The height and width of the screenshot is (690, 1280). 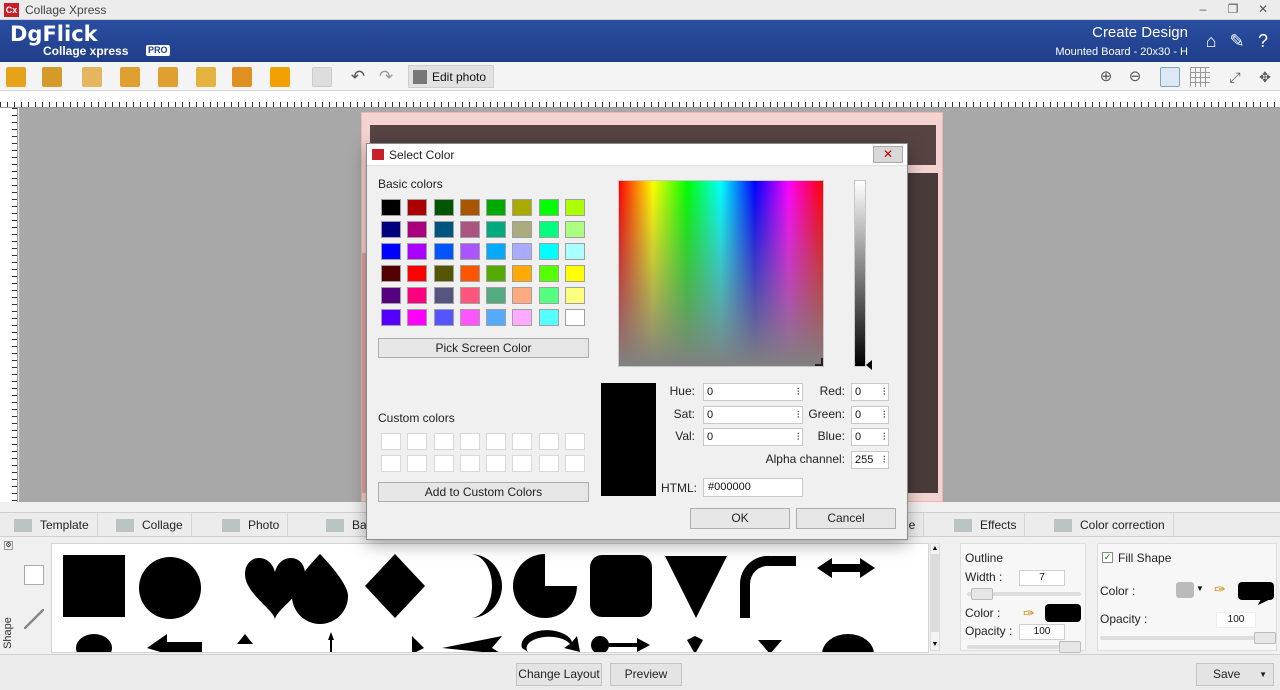 What do you see at coordinates (770, 646) in the screenshot?
I see `triangle-up-shape` at bounding box center [770, 646].